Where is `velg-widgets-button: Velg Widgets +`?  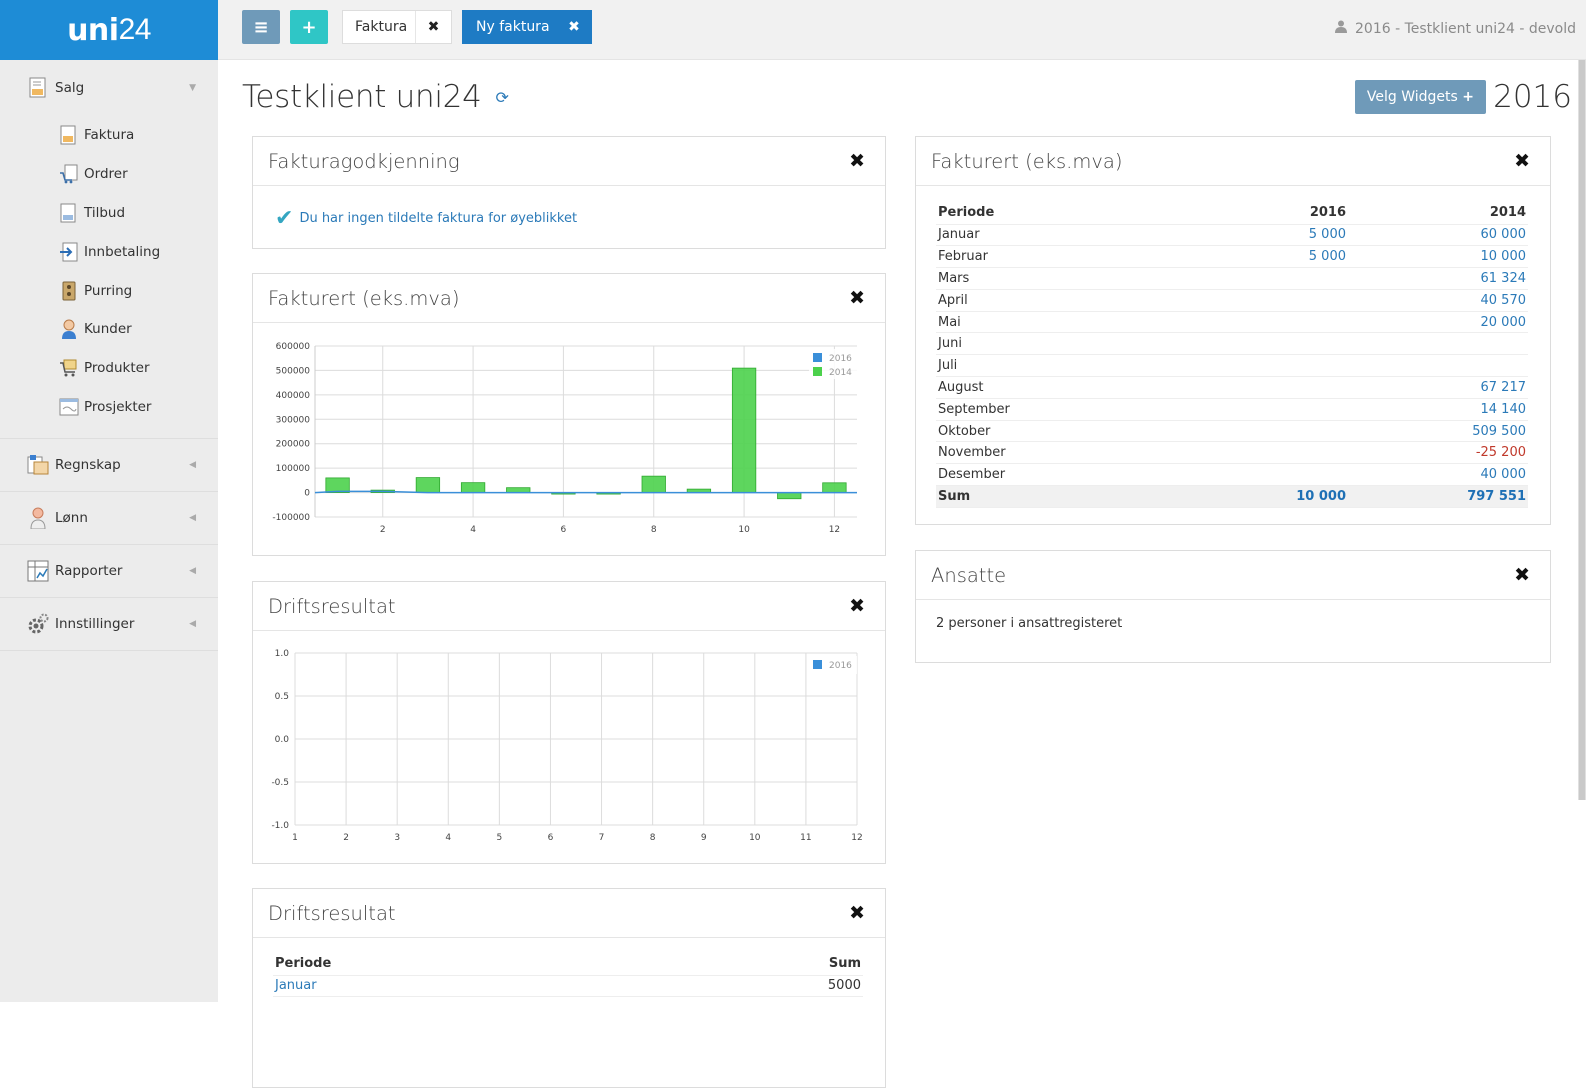 velg-widgets-button: Velg Widgets + is located at coordinates (1420, 97).